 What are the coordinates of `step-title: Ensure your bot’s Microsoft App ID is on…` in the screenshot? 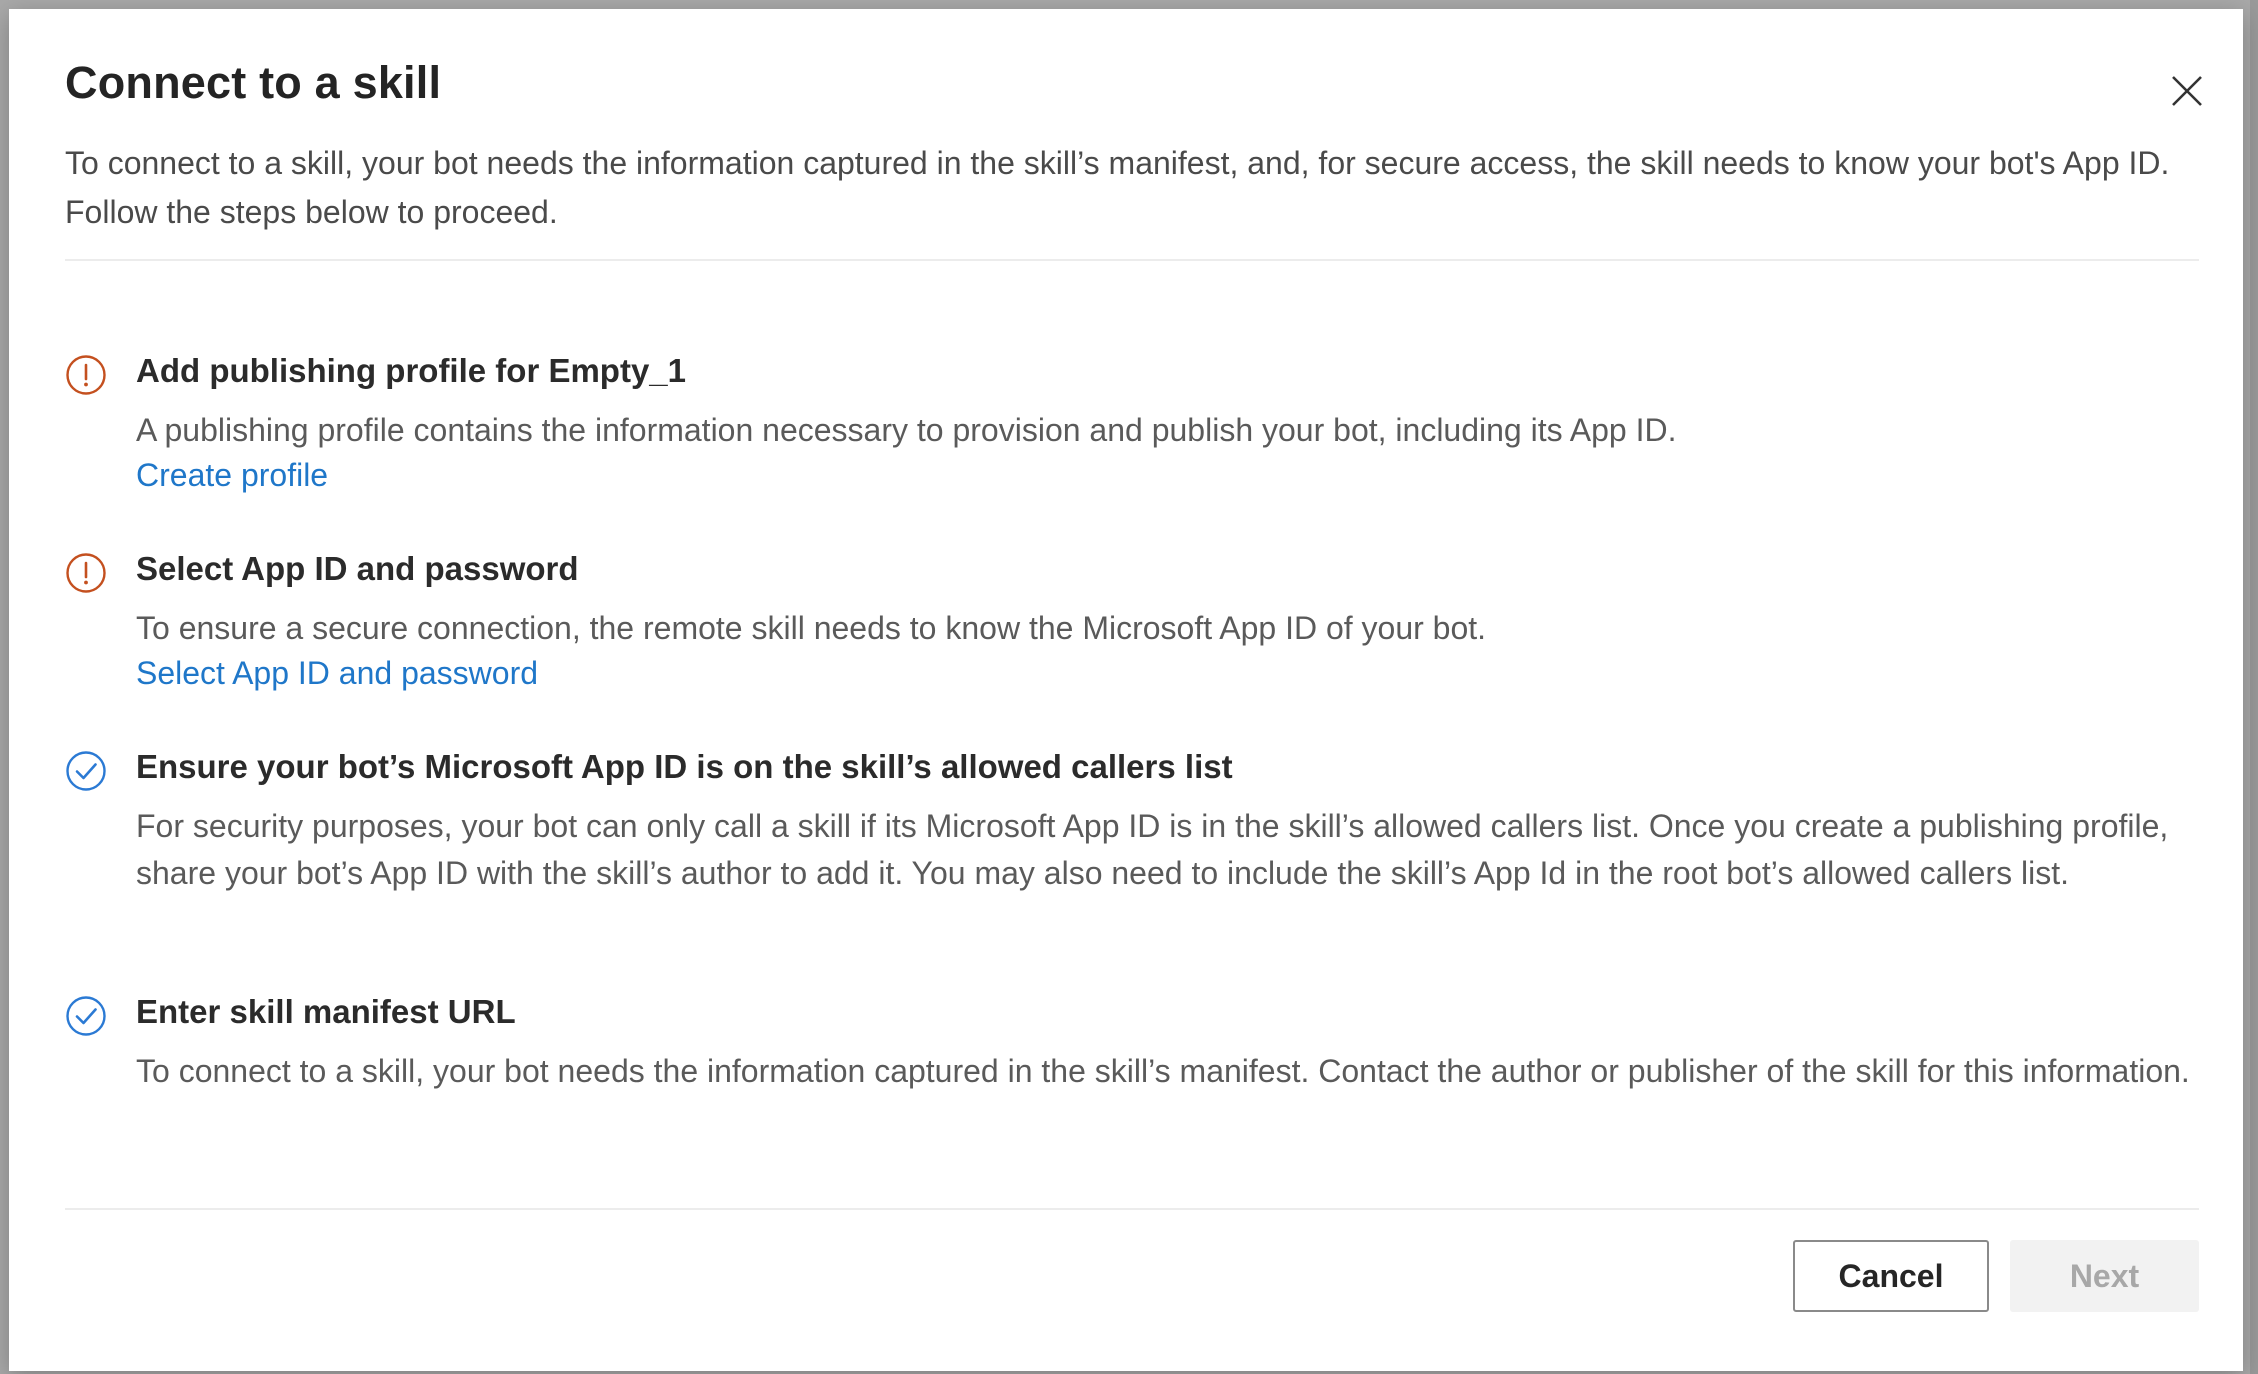 It's located at (684, 766).